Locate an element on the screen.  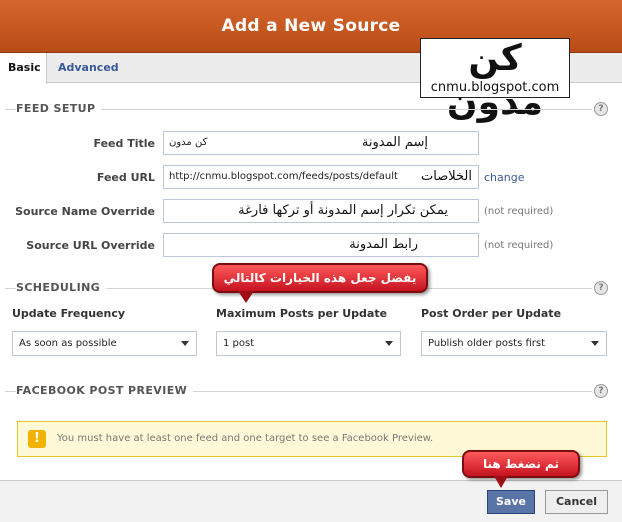
feed-setup-section-header: FEED SETUP ? is located at coordinates (306, 109).